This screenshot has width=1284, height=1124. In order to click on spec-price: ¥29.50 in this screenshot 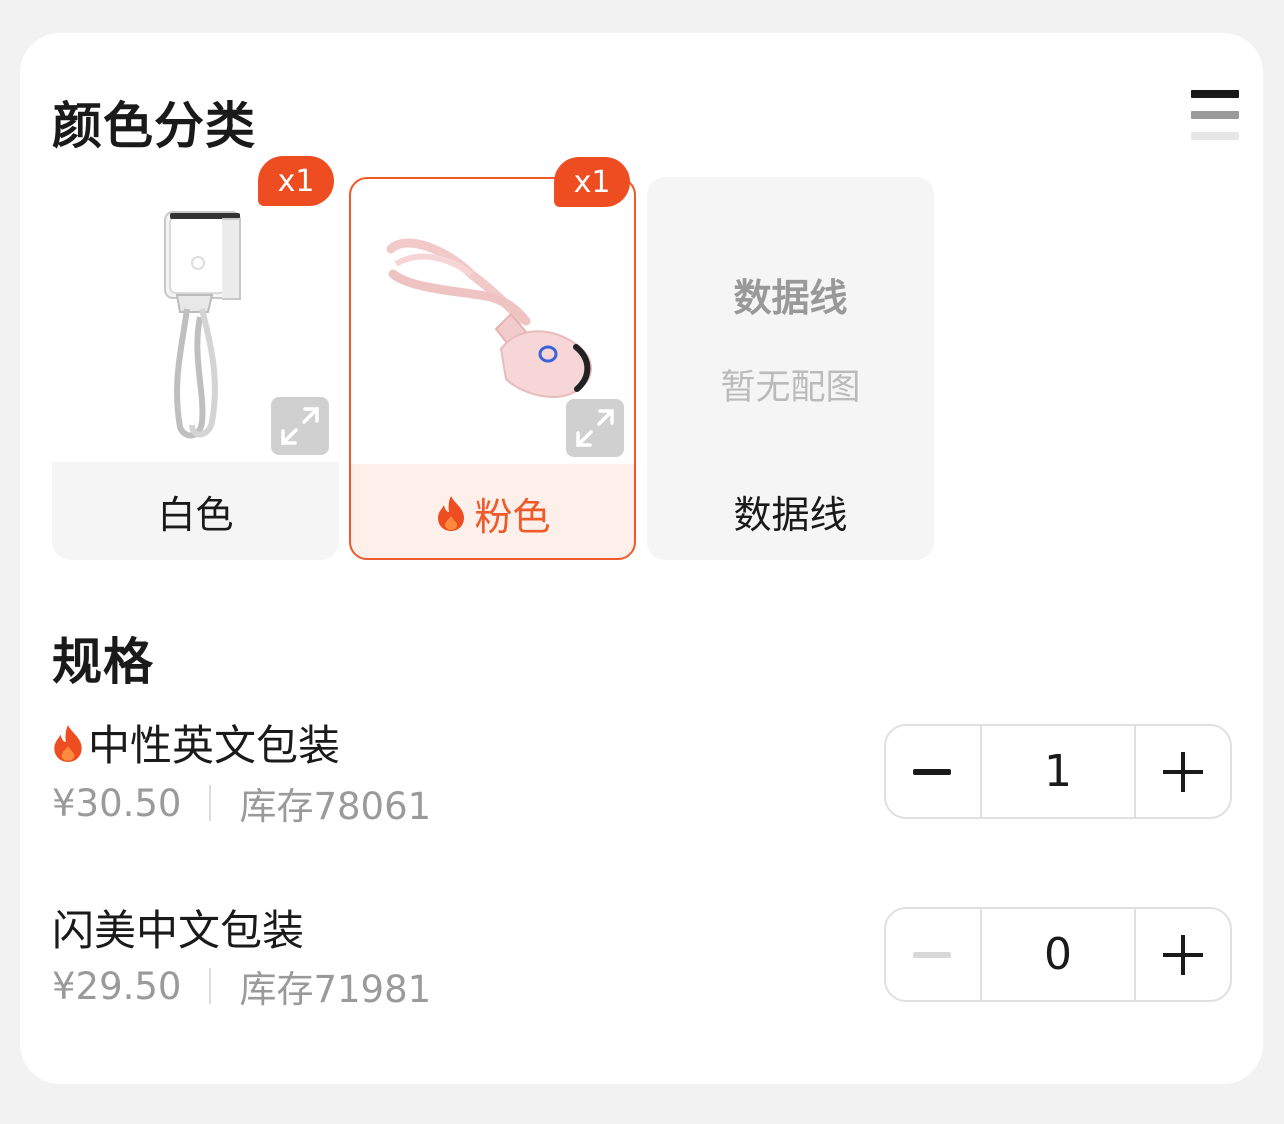, I will do `click(117, 986)`.